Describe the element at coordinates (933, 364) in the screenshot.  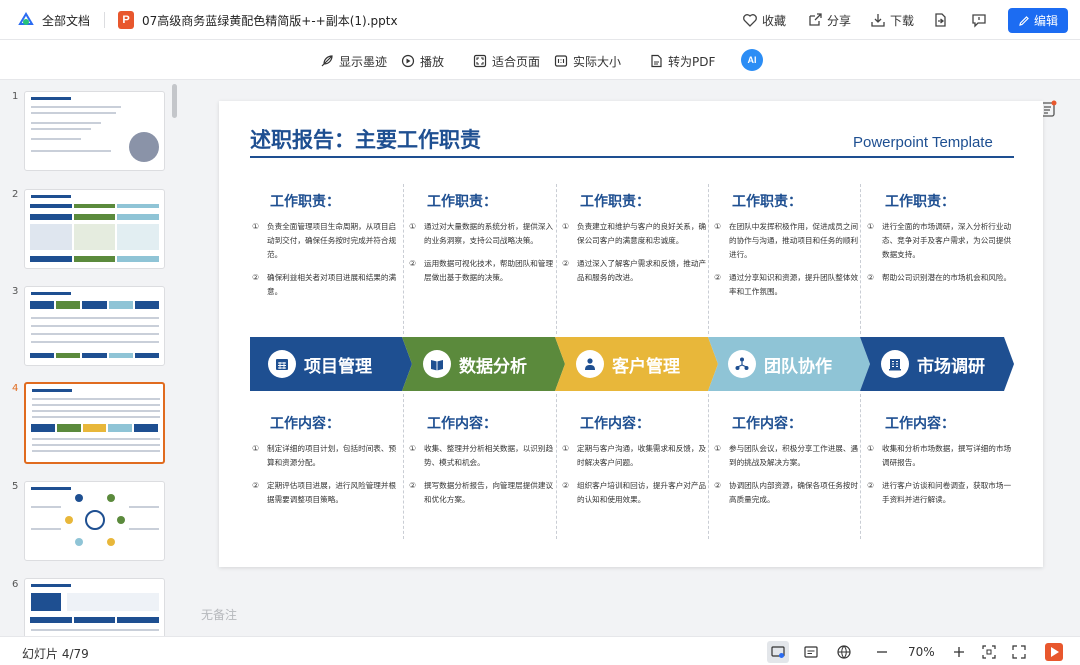
I see `category-market-research: 市场调研` at that location.